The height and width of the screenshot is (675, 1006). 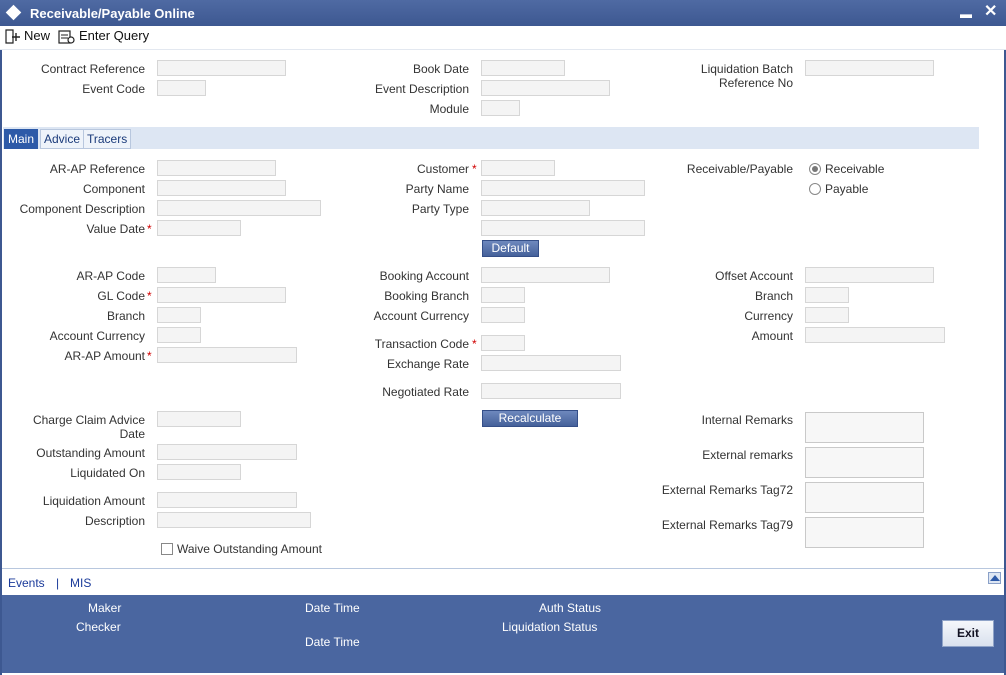 What do you see at coordinates (869, 275) in the screenshot?
I see `offset-account-field` at bounding box center [869, 275].